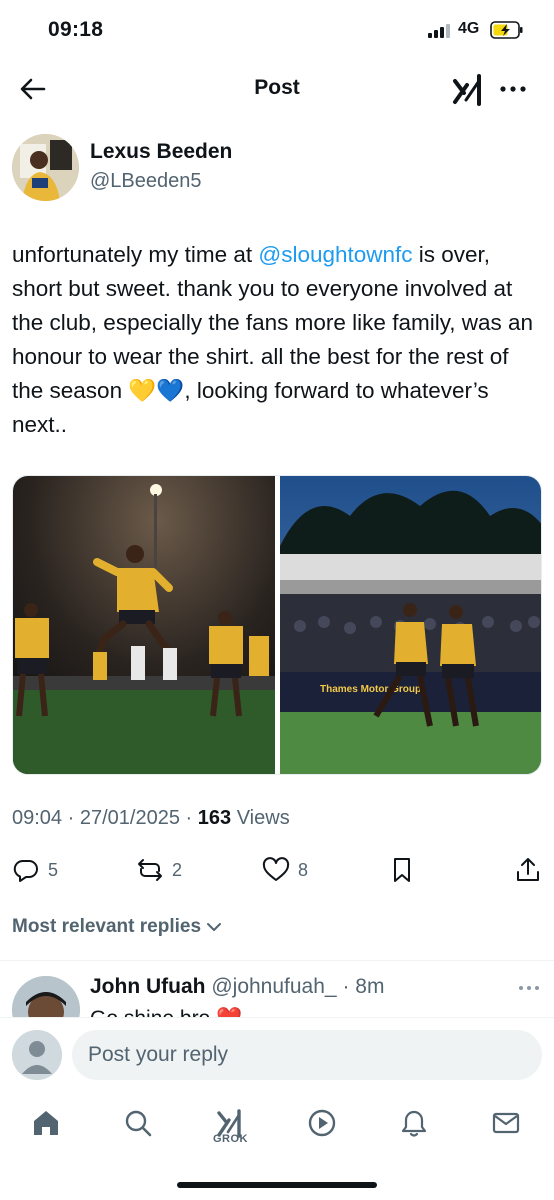 This screenshot has height=1200, width=554. I want to click on share-button, so click(528, 870).